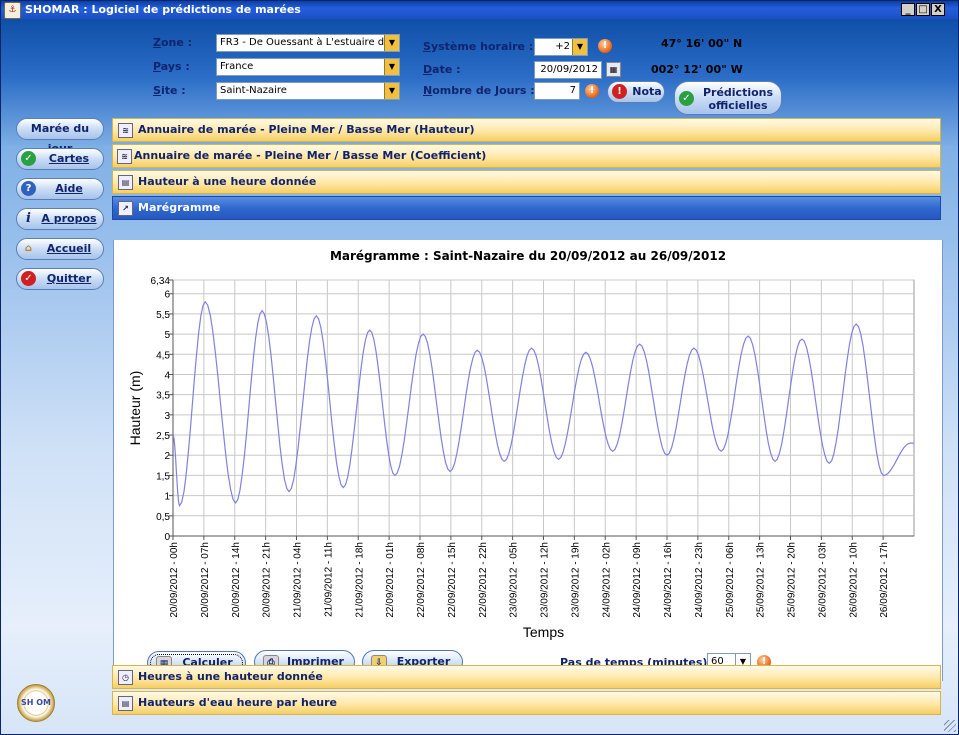 This screenshot has height=735, width=959. What do you see at coordinates (761, 580) in the screenshot?
I see `x-tick-label: 25/09/2012 - 13h` at bounding box center [761, 580].